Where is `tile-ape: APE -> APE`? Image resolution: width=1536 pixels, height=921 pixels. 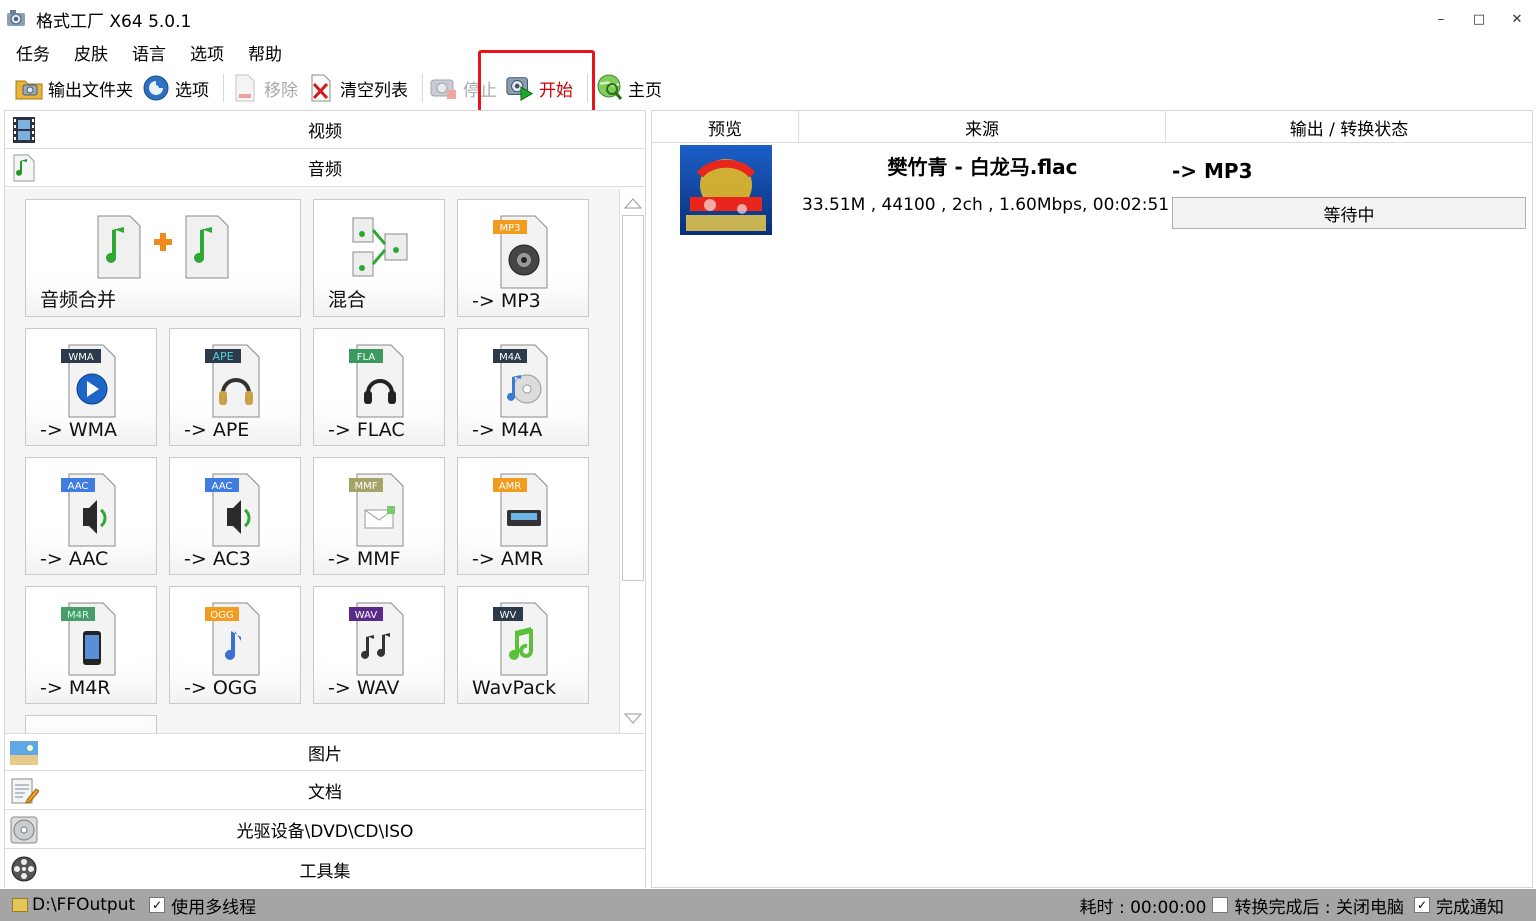
tile-ape: APE -> APE is located at coordinates (235, 387).